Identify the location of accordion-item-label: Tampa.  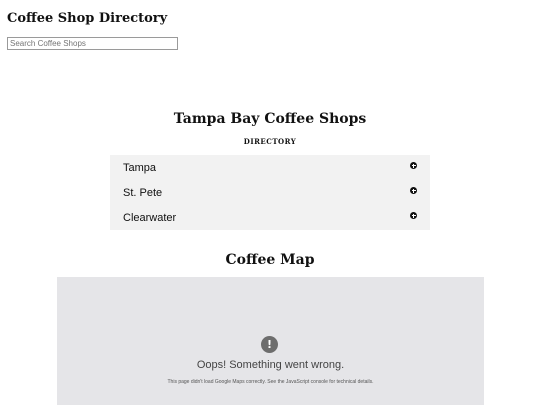
(140, 167).